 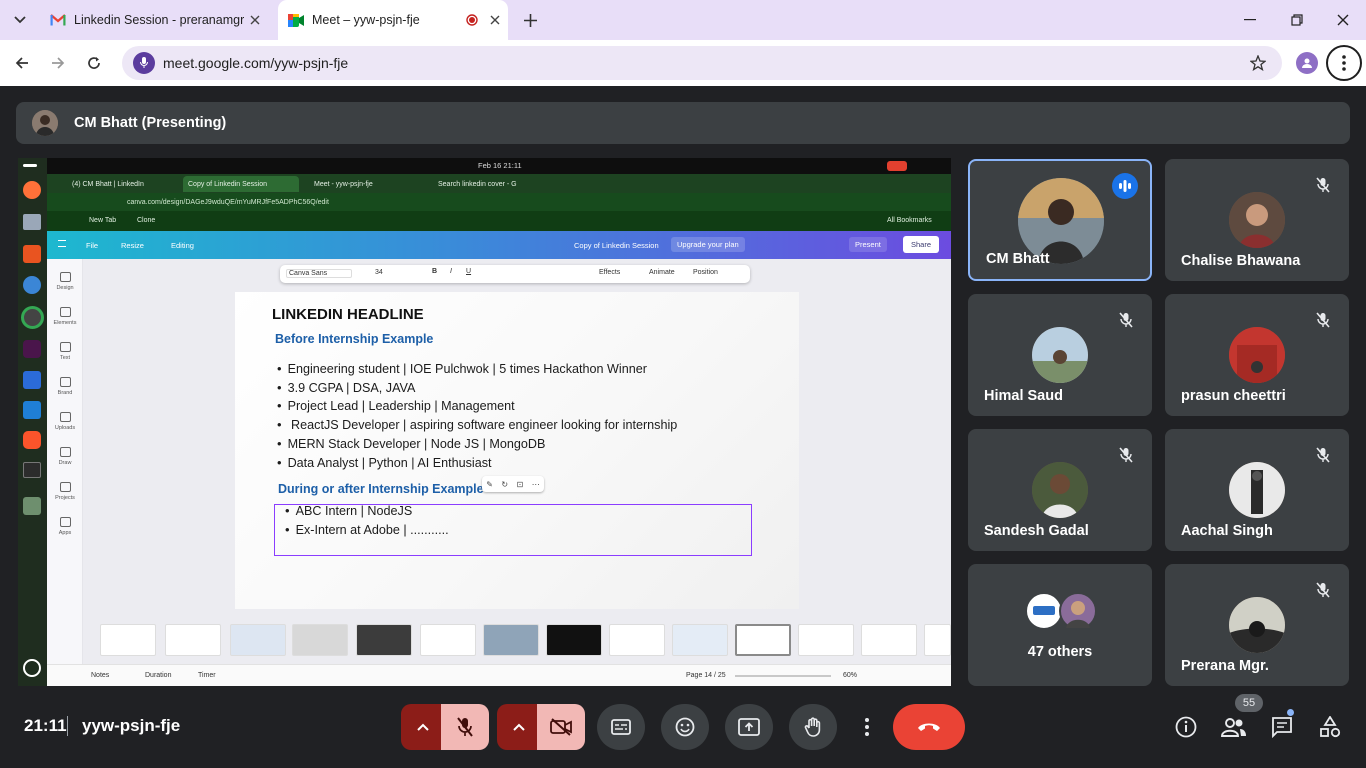 I want to click on zoom-slider, so click(x=783, y=676).